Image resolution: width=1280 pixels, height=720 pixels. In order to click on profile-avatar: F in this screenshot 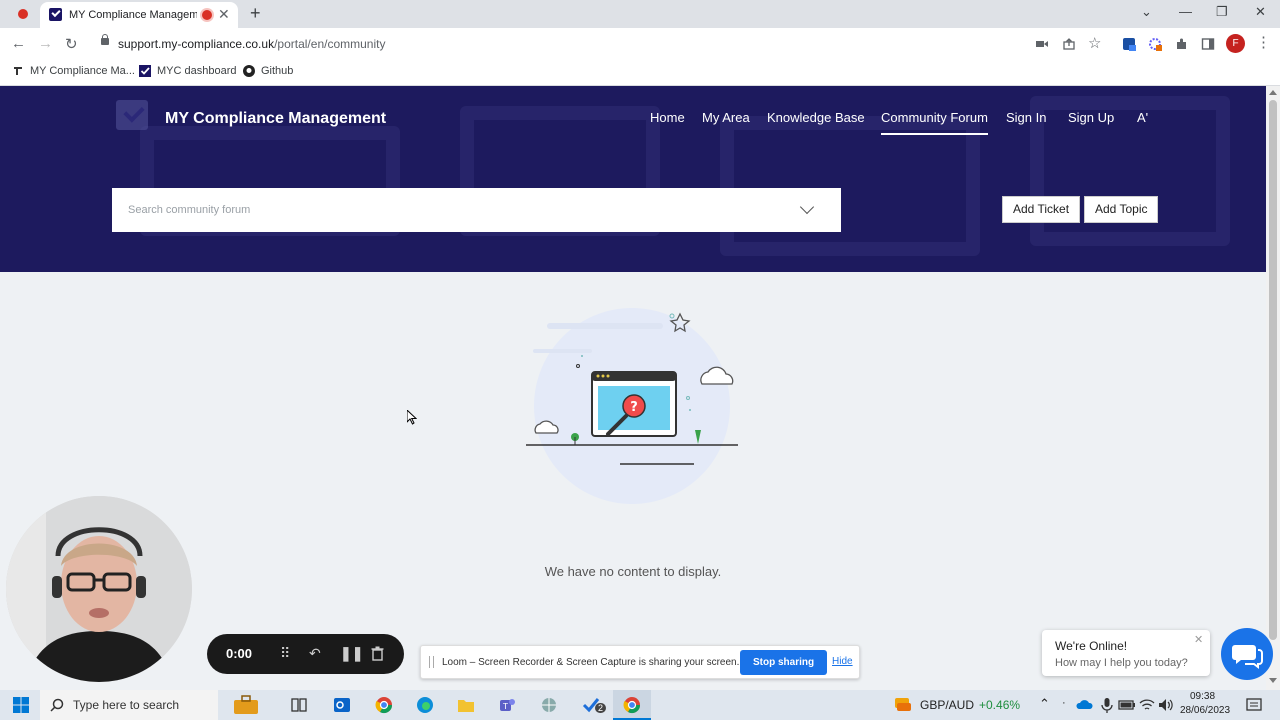, I will do `click(1235, 43)`.